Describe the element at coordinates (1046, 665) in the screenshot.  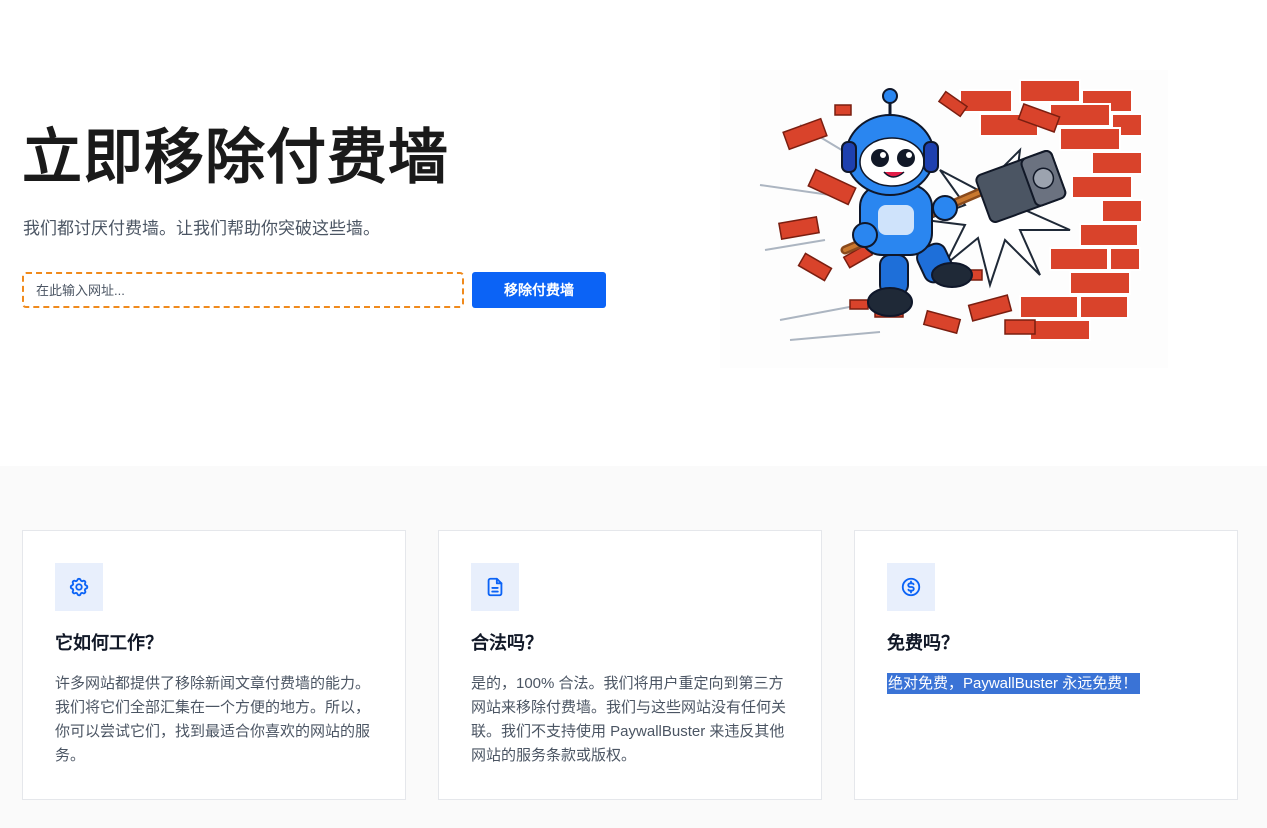
I see `feature-card-free: 免费吗？ 绝对免费，PaywallBuster 永远免费！` at that location.